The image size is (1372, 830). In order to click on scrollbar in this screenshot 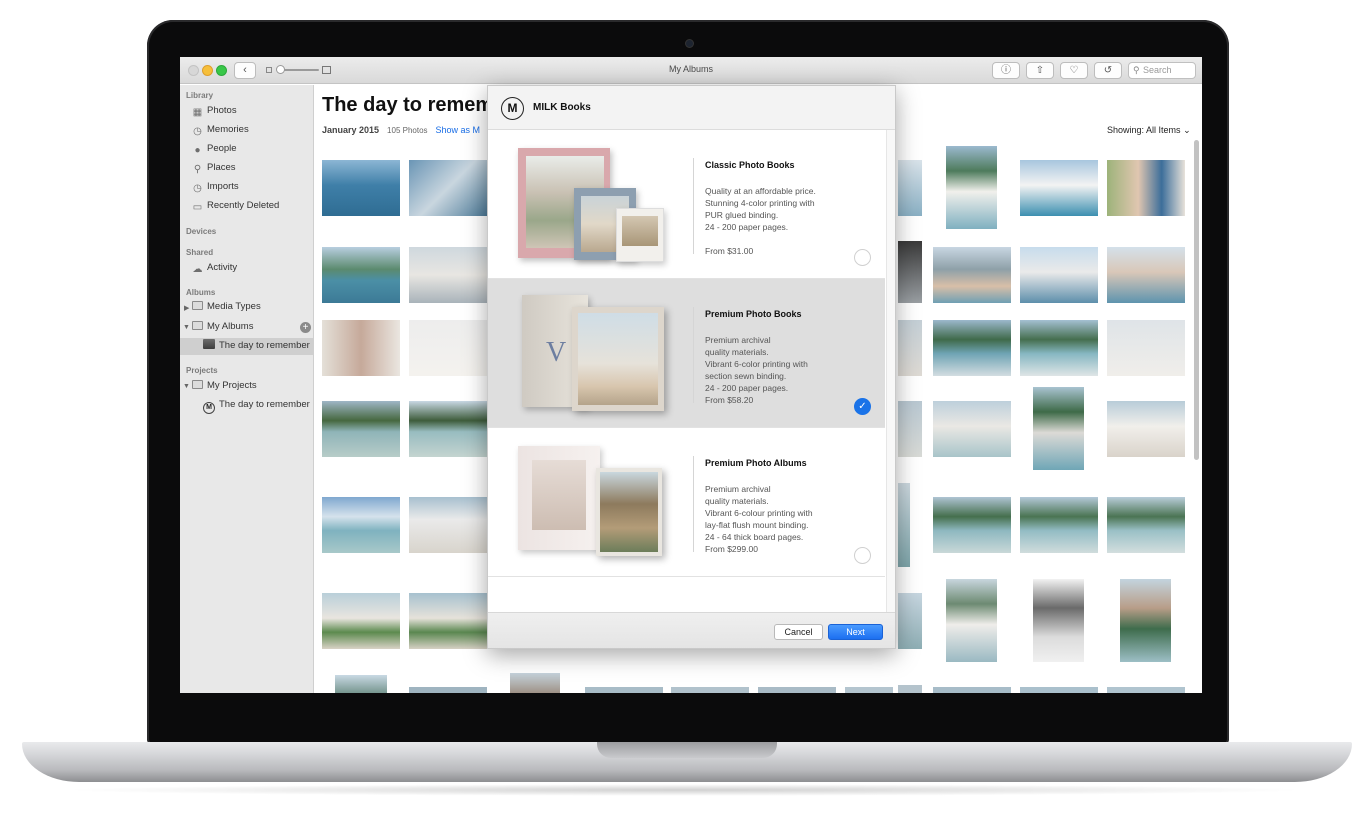, I will do `click(1196, 300)`.